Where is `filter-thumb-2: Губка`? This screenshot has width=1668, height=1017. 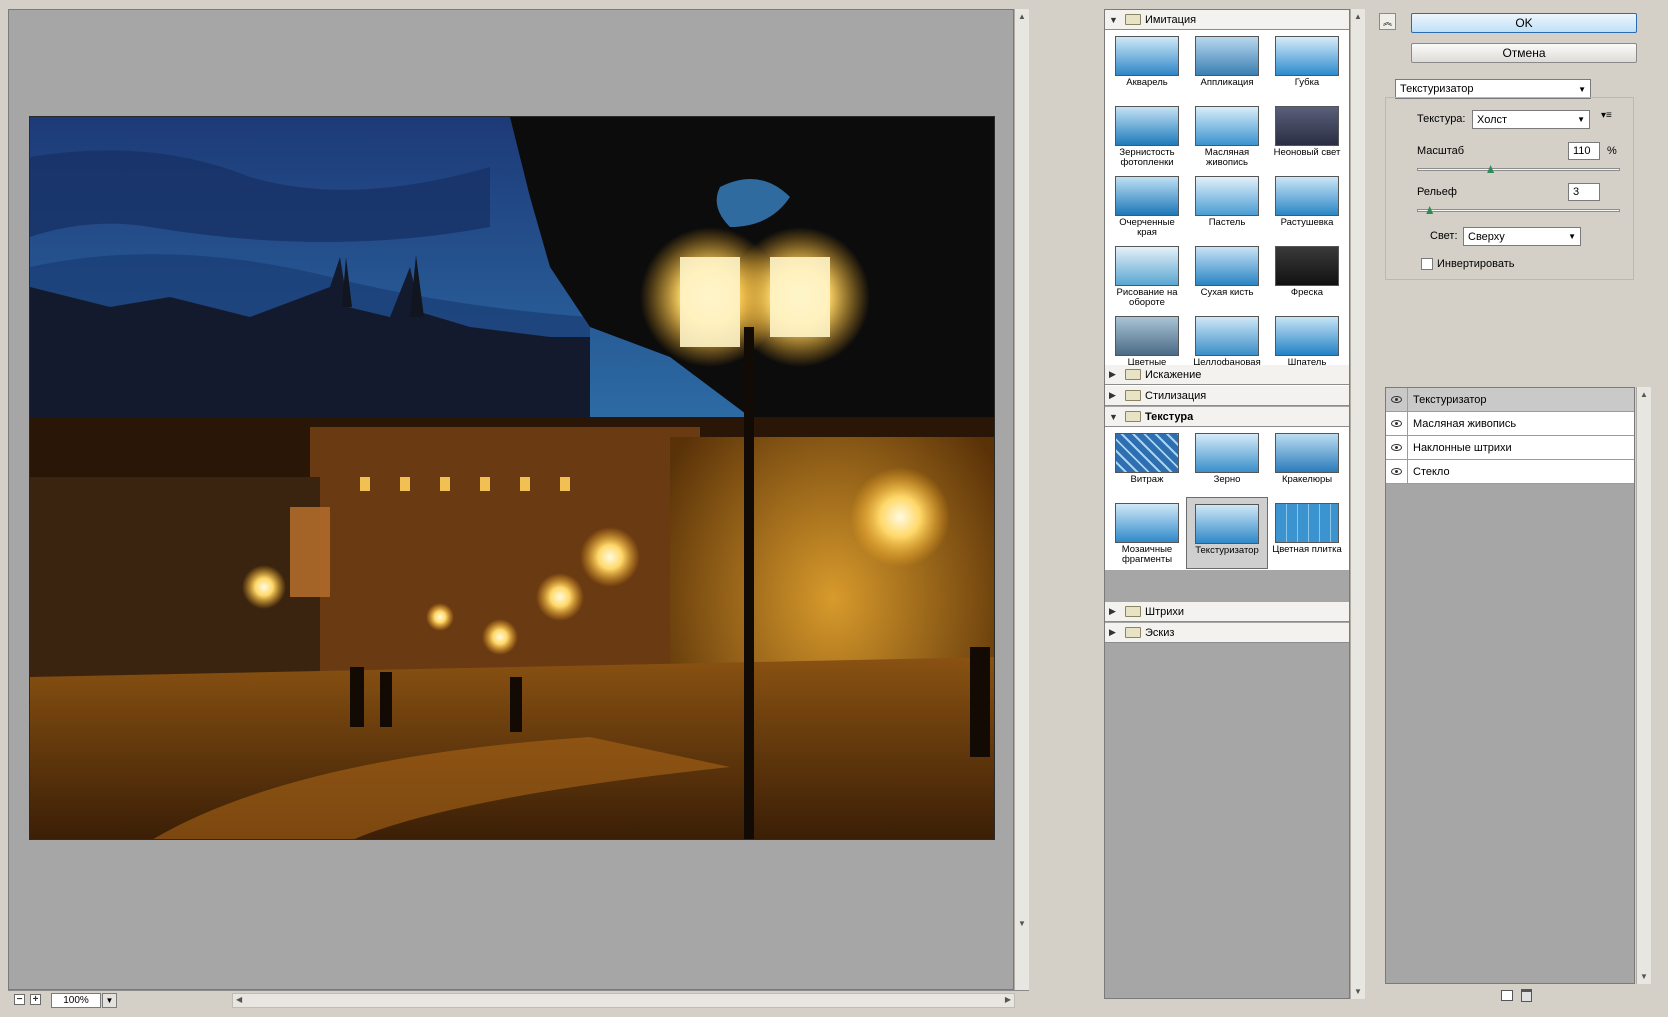 filter-thumb-2: Губка is located at coordinates (1307, 66).